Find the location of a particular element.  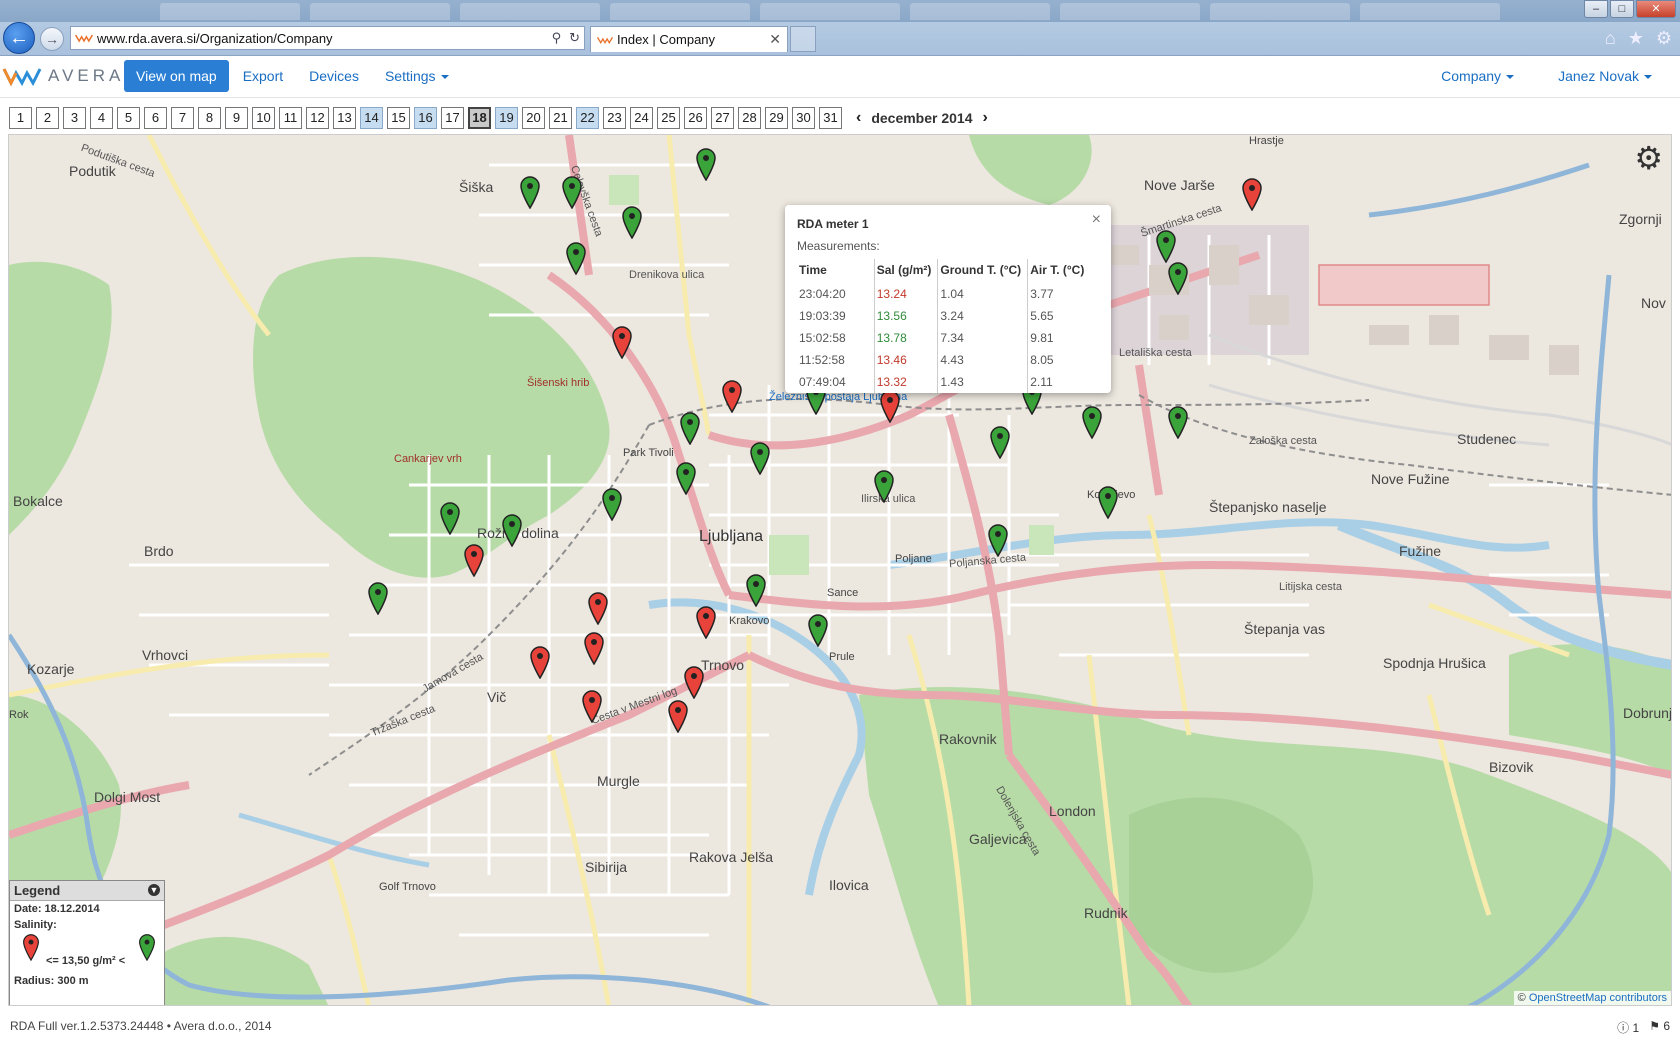

company-dropdown: Company is located at coordinates (1477, 76).